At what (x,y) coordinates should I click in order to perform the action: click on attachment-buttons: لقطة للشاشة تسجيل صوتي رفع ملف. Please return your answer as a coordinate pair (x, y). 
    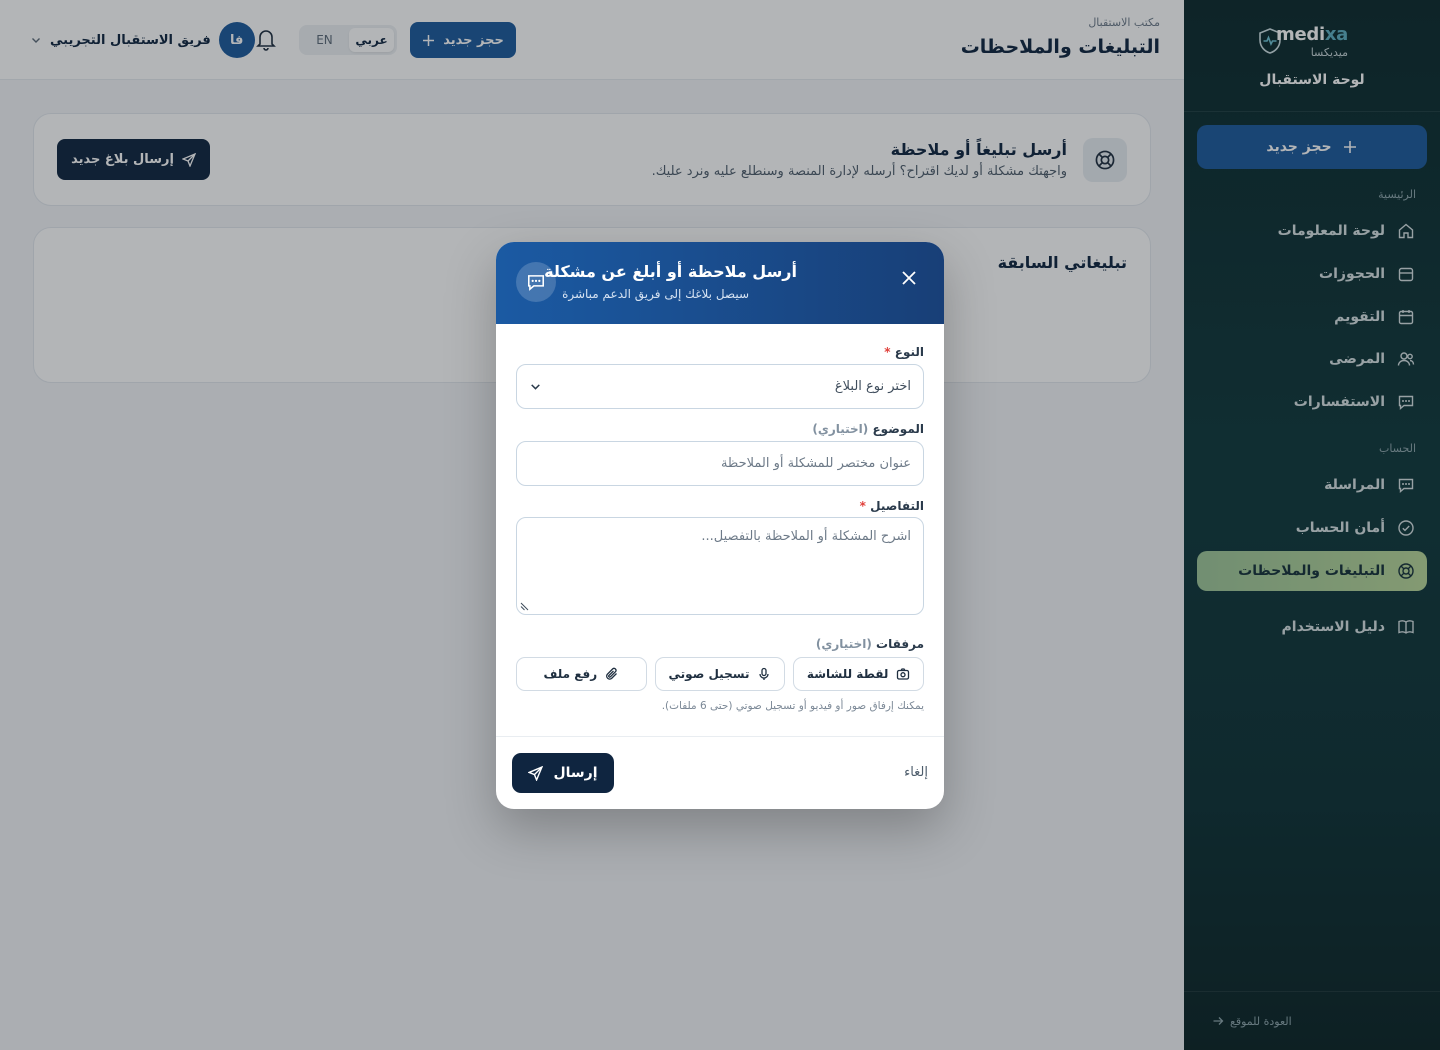
    Looking at the image, I should click on (719, 674).